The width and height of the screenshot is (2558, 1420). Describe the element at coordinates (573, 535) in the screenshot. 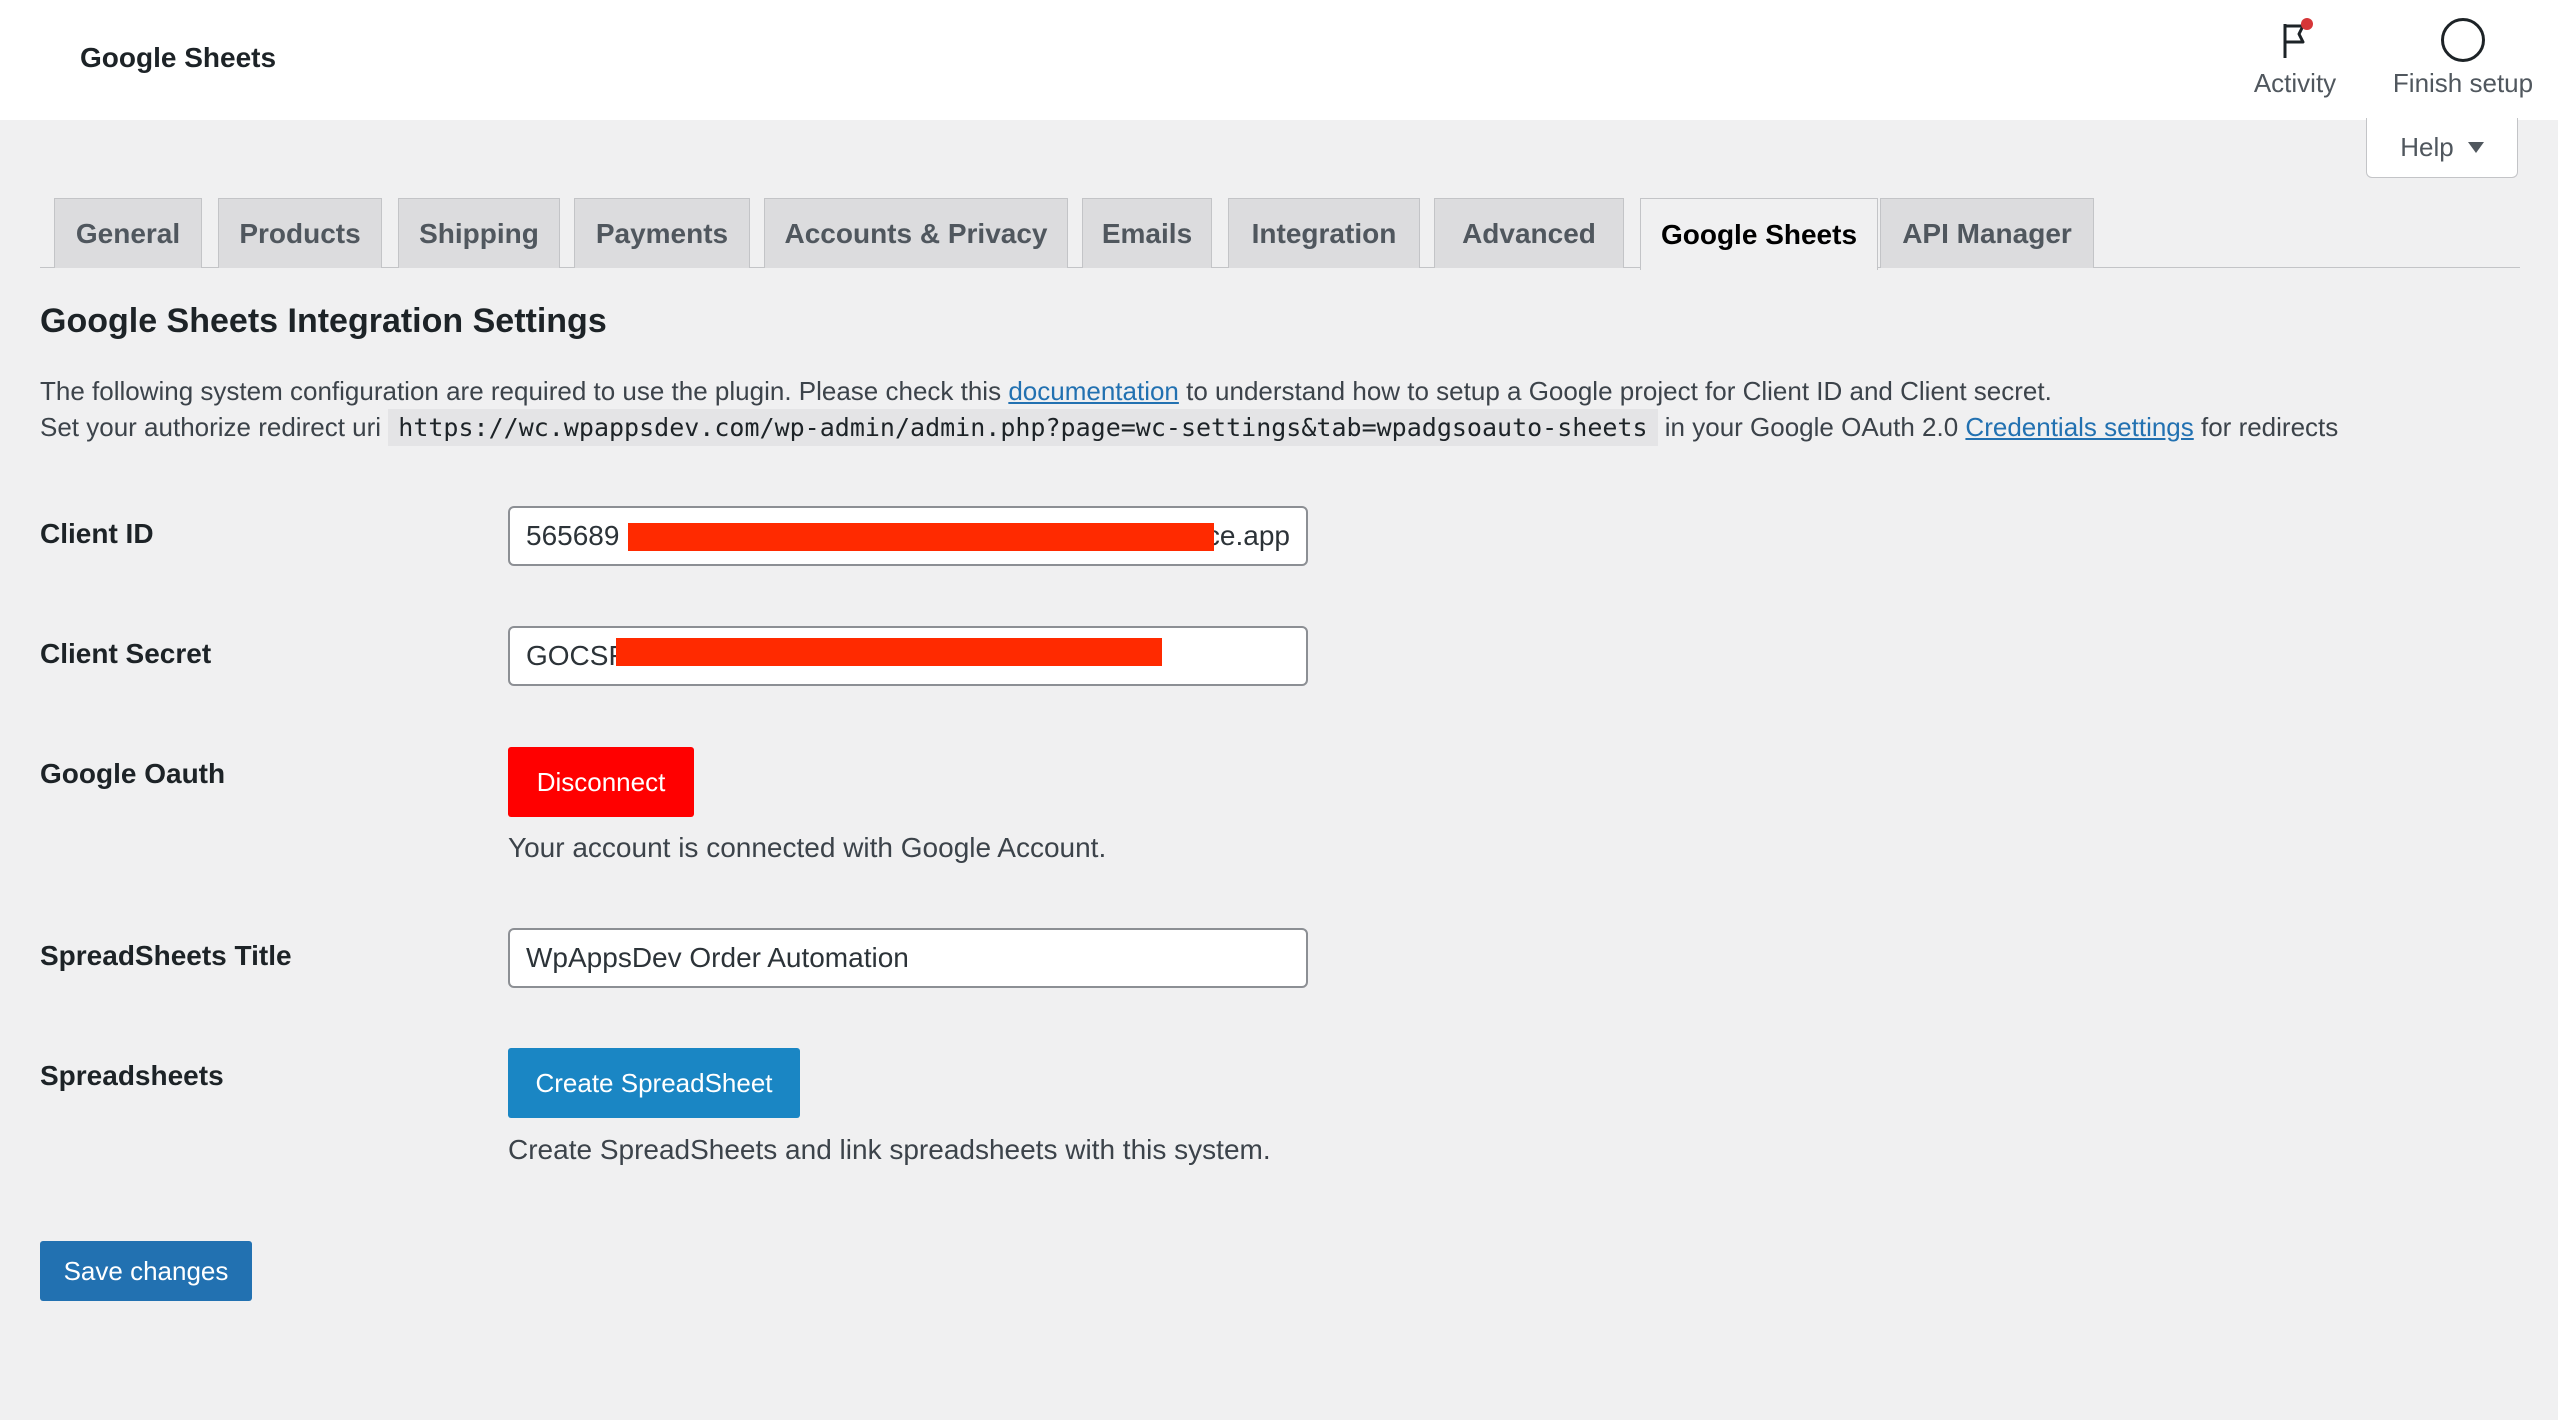

I see `client-id-value-start: 565689` at that location.